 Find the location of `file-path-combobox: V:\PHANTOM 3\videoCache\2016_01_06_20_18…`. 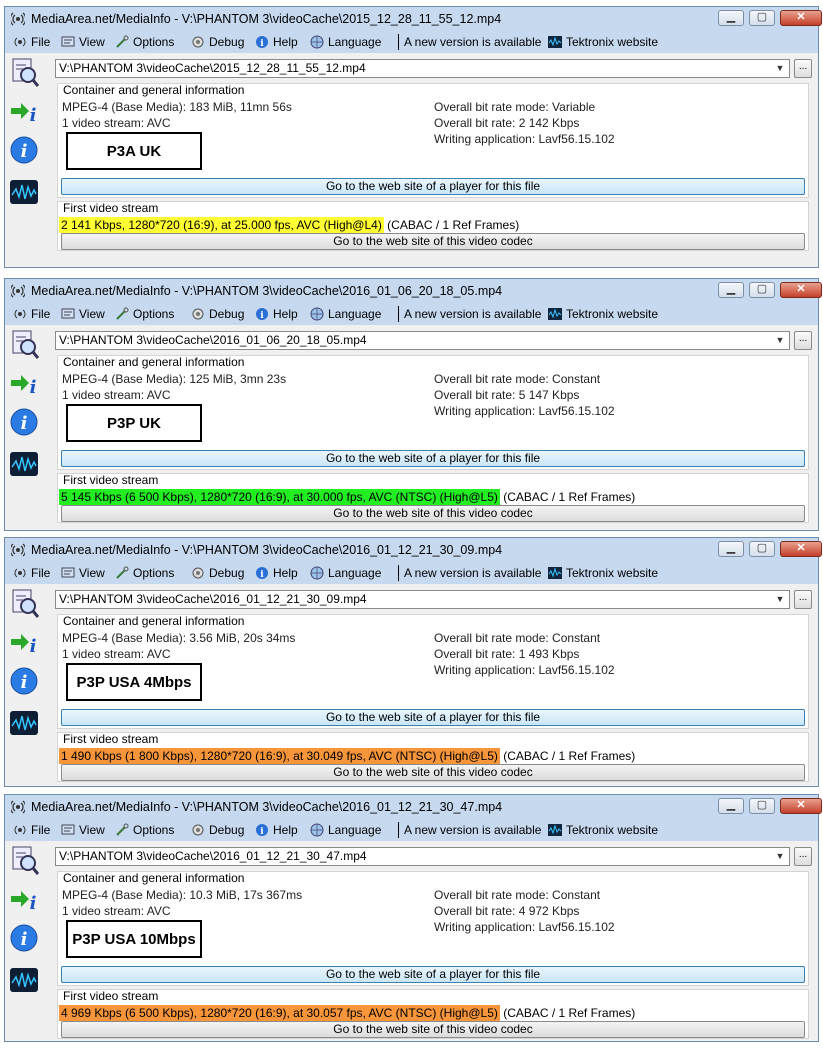

file-path-combobox: V:\PHANTOM 3\videoCache\2016_01_06_20_18… is located at coordinates (422, 340).